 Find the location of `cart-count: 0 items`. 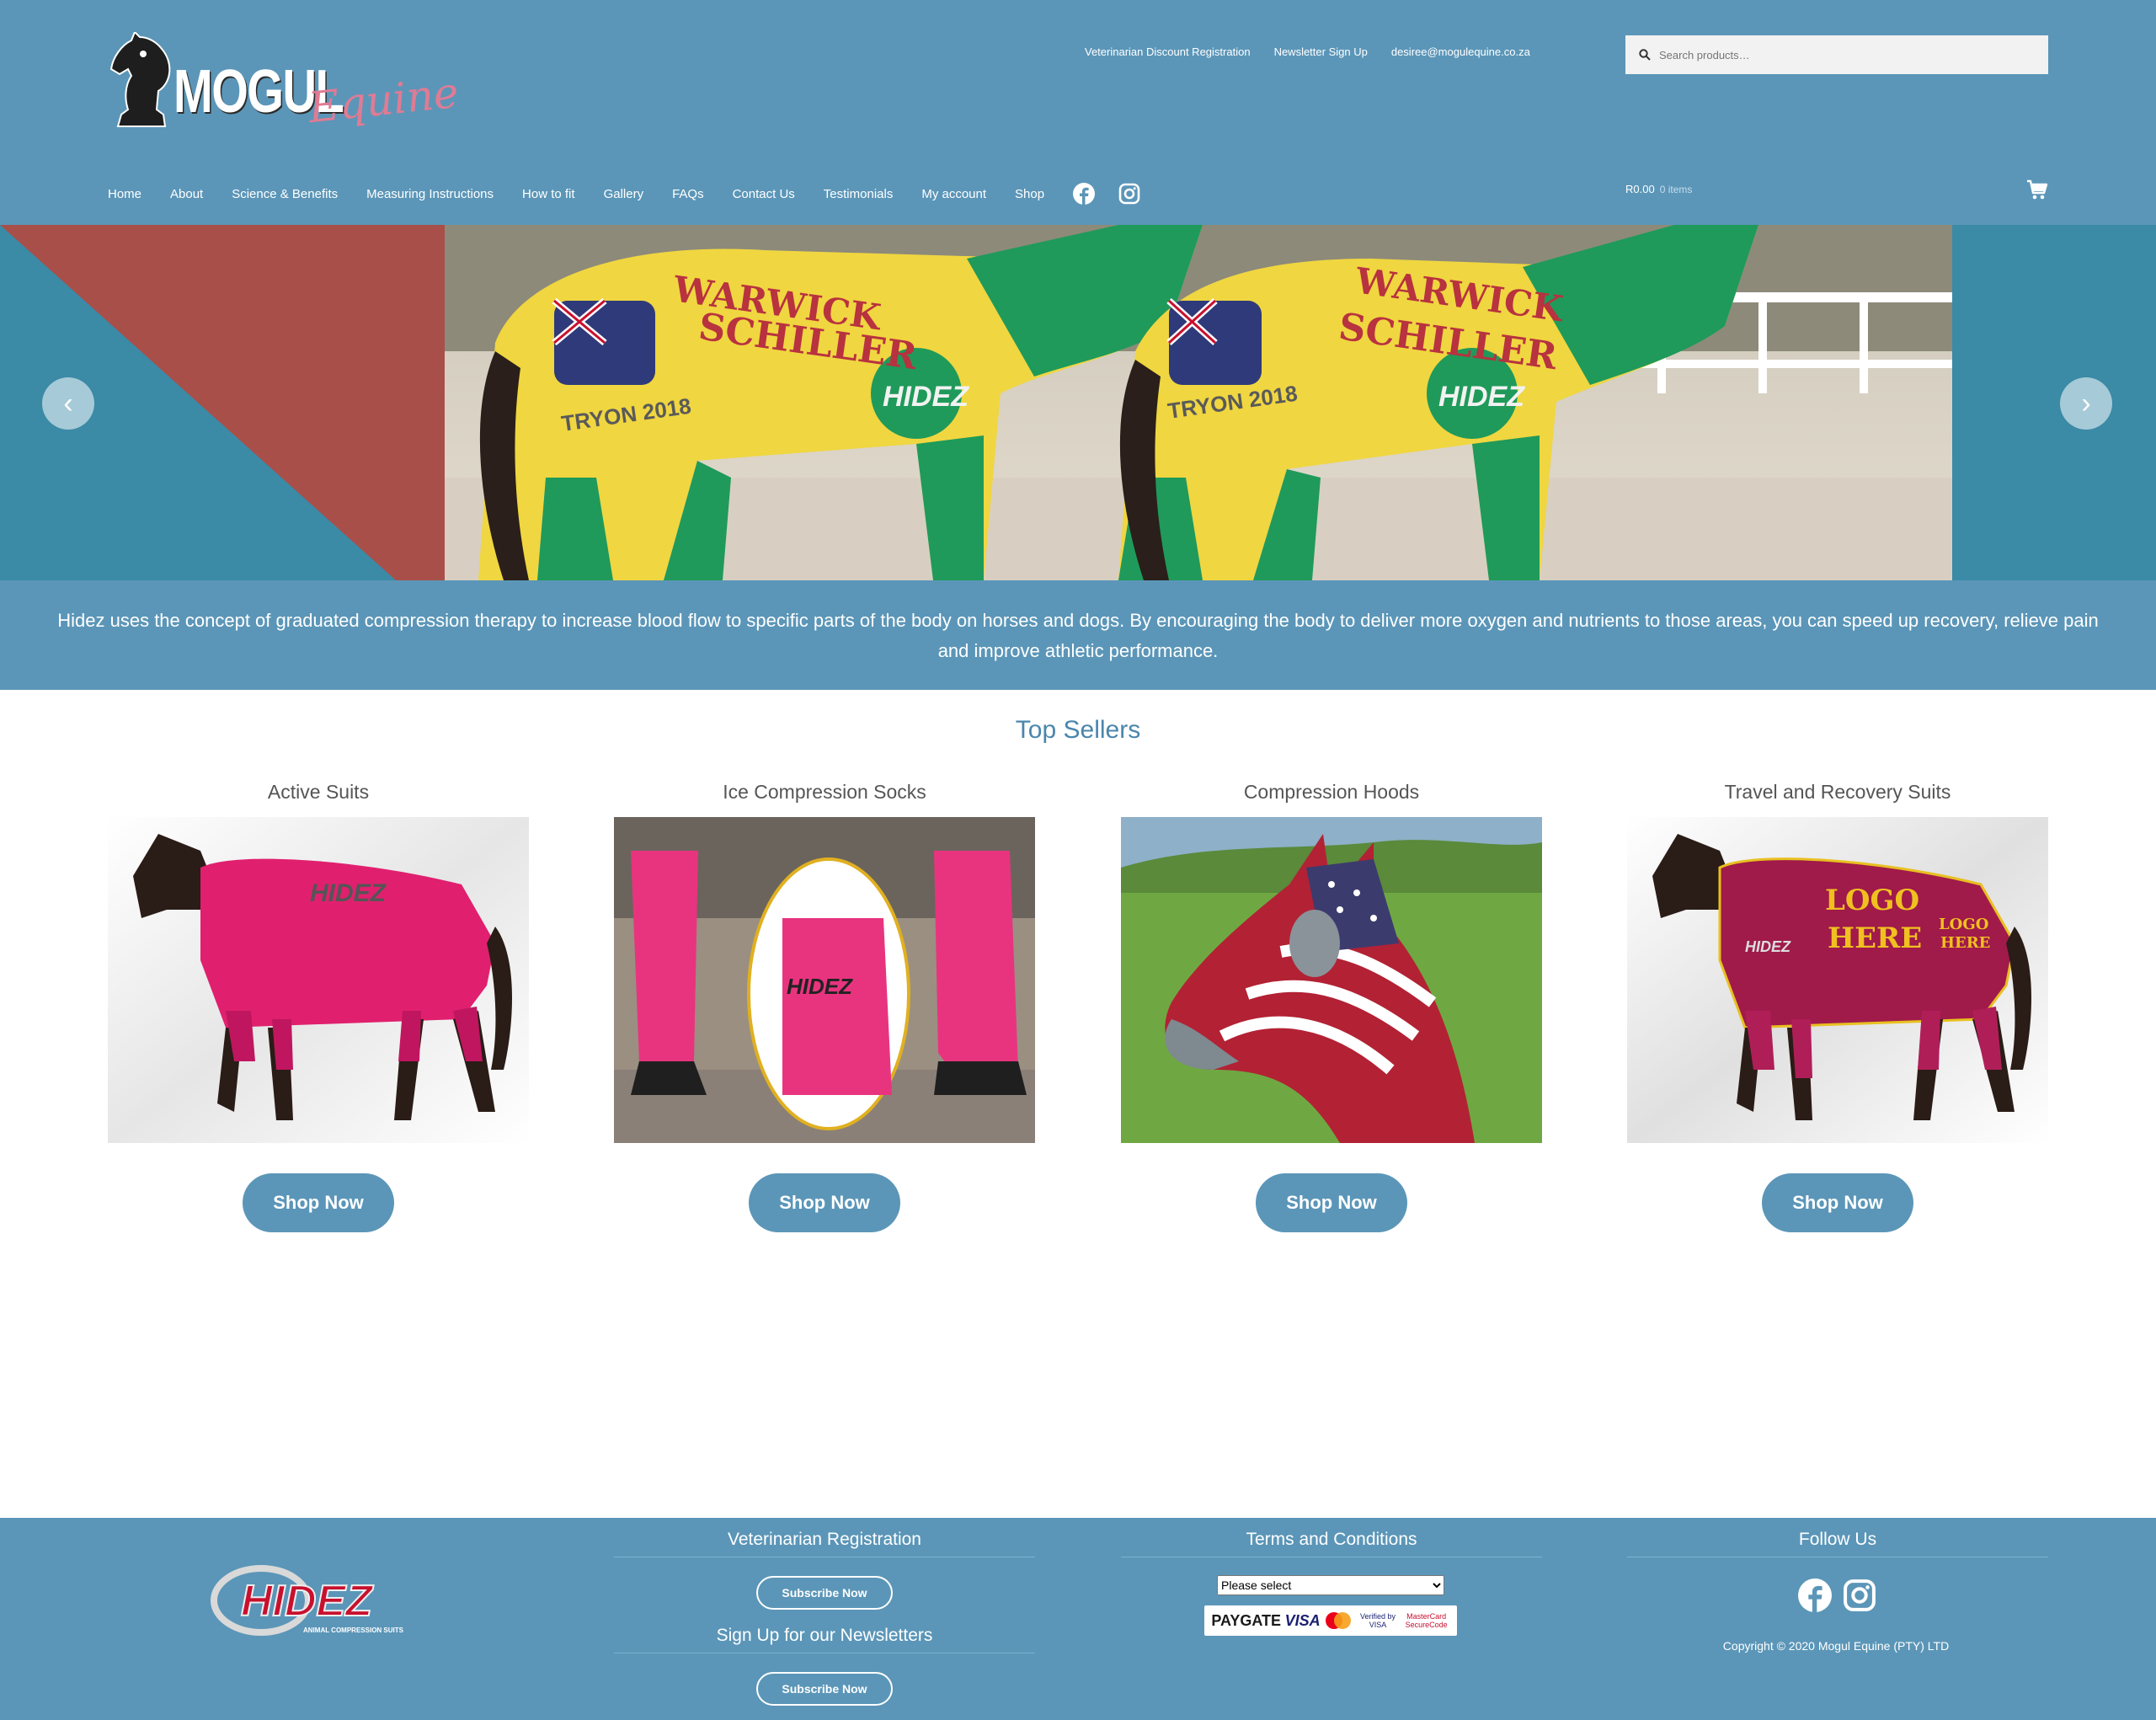

cart-count: 0 items is located at coordinates (1676, 189).